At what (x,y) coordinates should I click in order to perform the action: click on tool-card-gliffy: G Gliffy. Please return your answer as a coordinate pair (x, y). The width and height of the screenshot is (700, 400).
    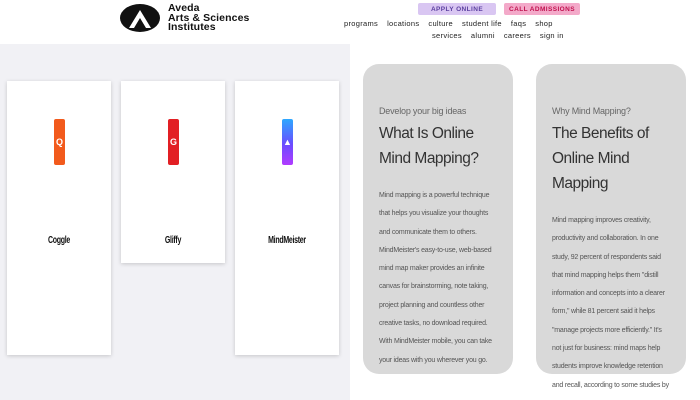
    Looking at the image, I should click on (173, 172).